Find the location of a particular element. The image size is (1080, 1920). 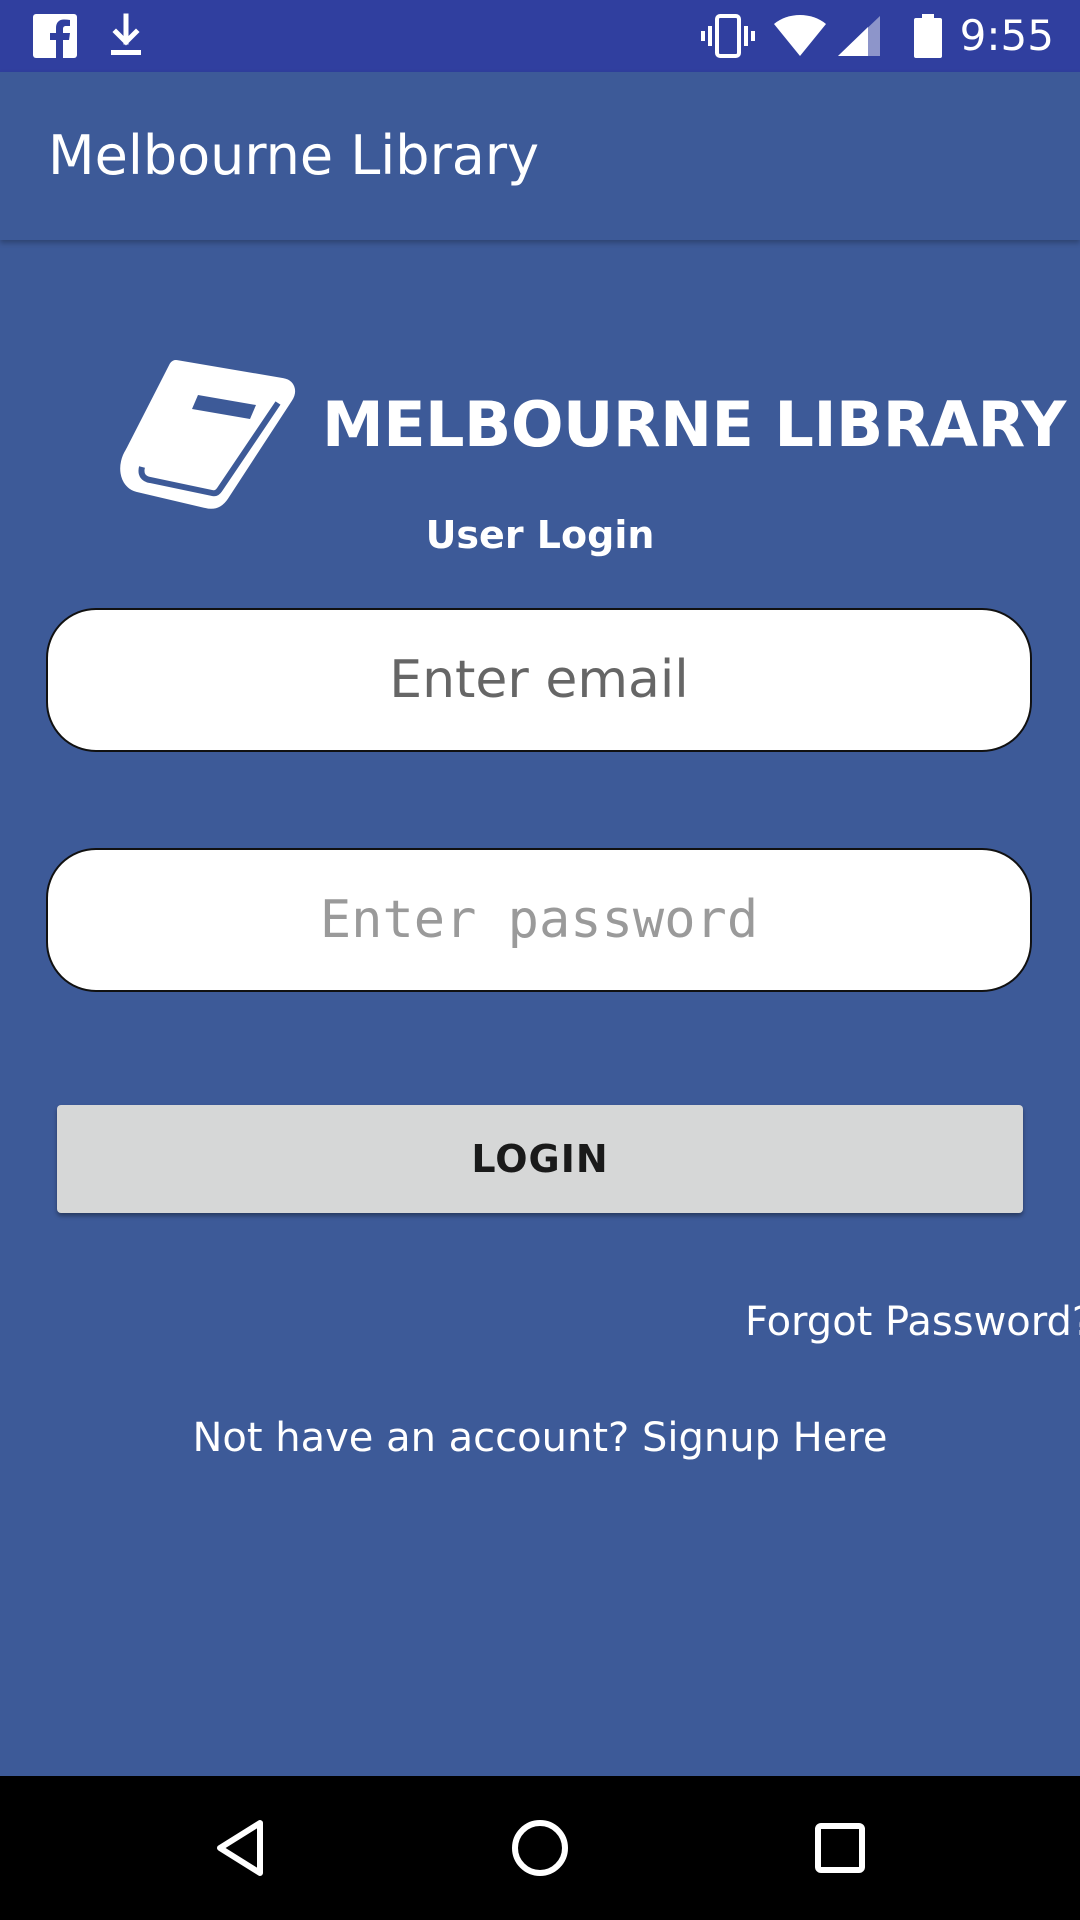

forgot-password-link: Forgot Password? is located at coordinates (912, 1322).